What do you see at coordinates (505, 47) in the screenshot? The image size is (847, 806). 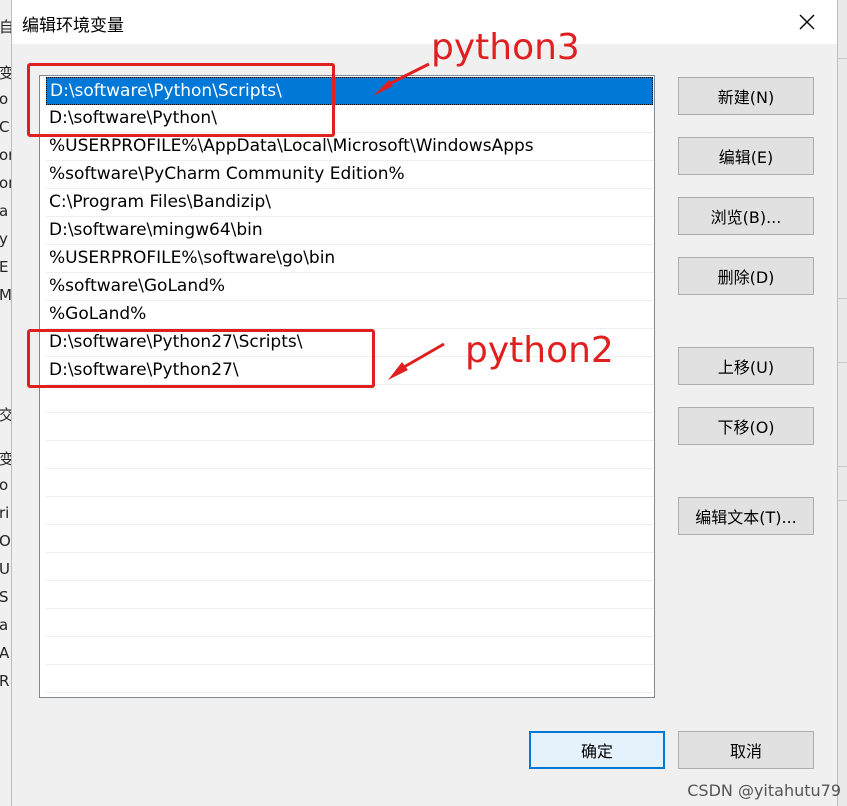 I see `python3-annotation: python3` at bounding box center [505, 47].